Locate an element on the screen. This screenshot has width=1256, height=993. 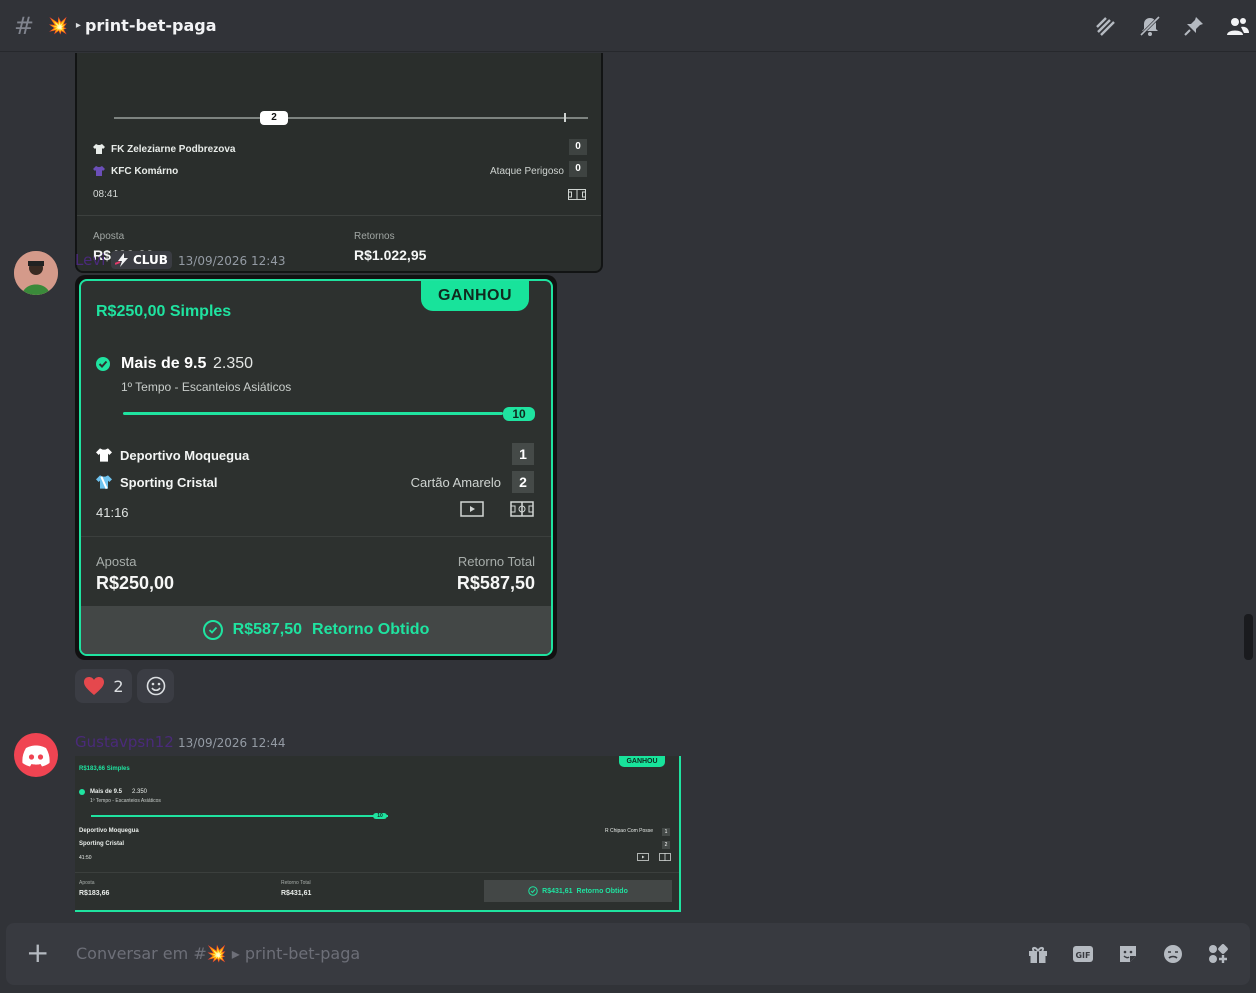
team-row-home: Deportivo Moquegua is located at coordinates (172, 455).